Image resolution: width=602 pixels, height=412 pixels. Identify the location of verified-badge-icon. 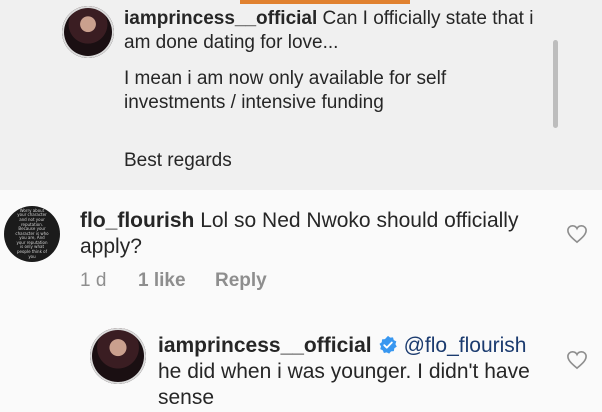
(388, 344).